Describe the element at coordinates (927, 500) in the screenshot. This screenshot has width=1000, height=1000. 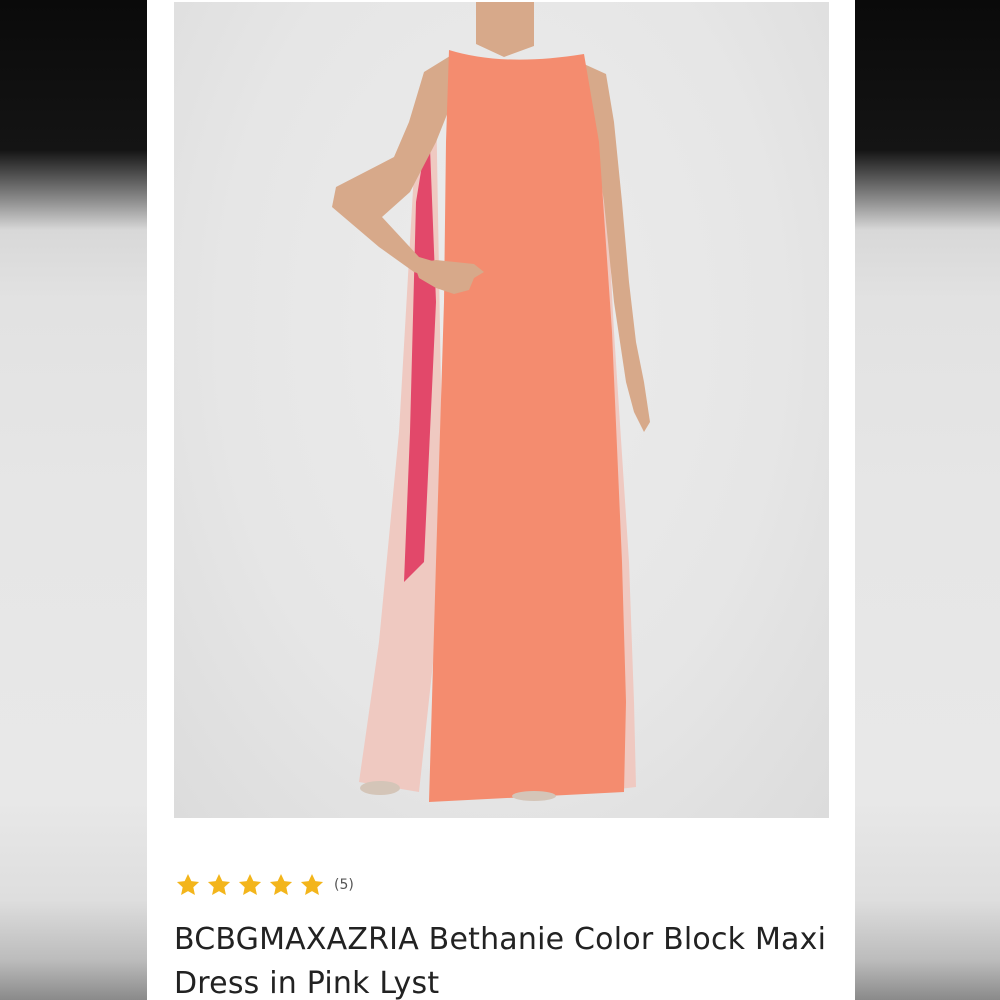
I see `right-blurred-backdrop` at that location.